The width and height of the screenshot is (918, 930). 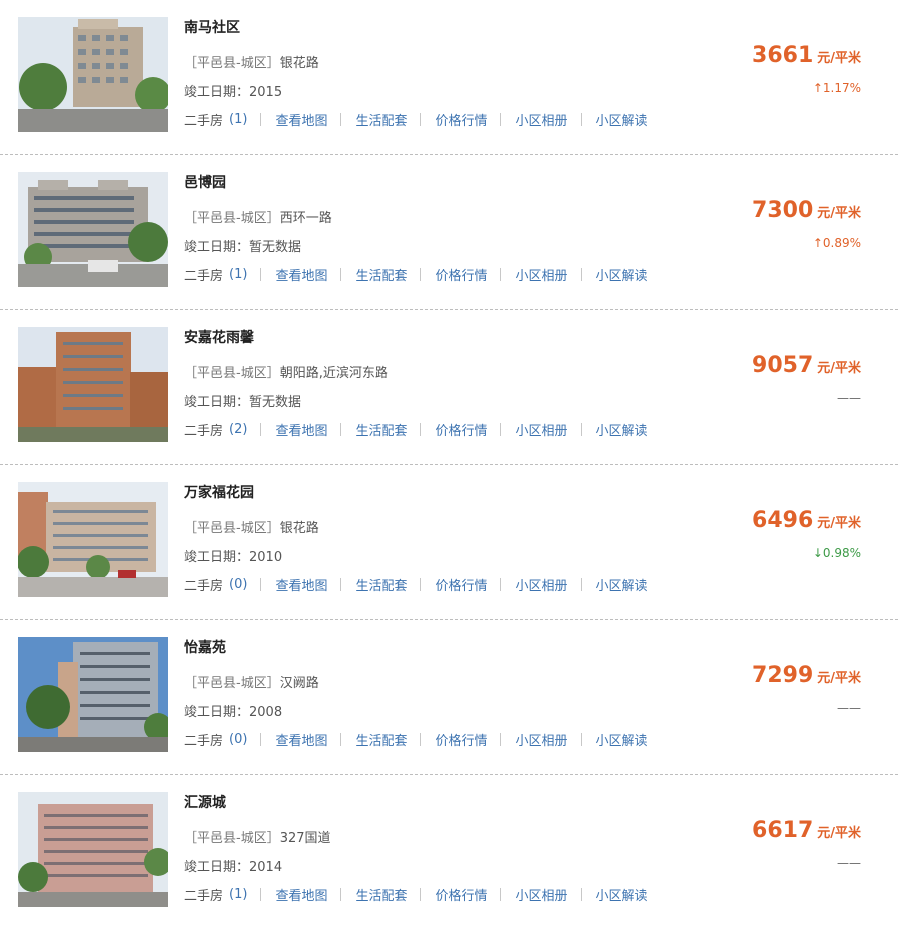 I want to click on community-address: ［平邑县-城区］银花路, so click(x=251, y=61).